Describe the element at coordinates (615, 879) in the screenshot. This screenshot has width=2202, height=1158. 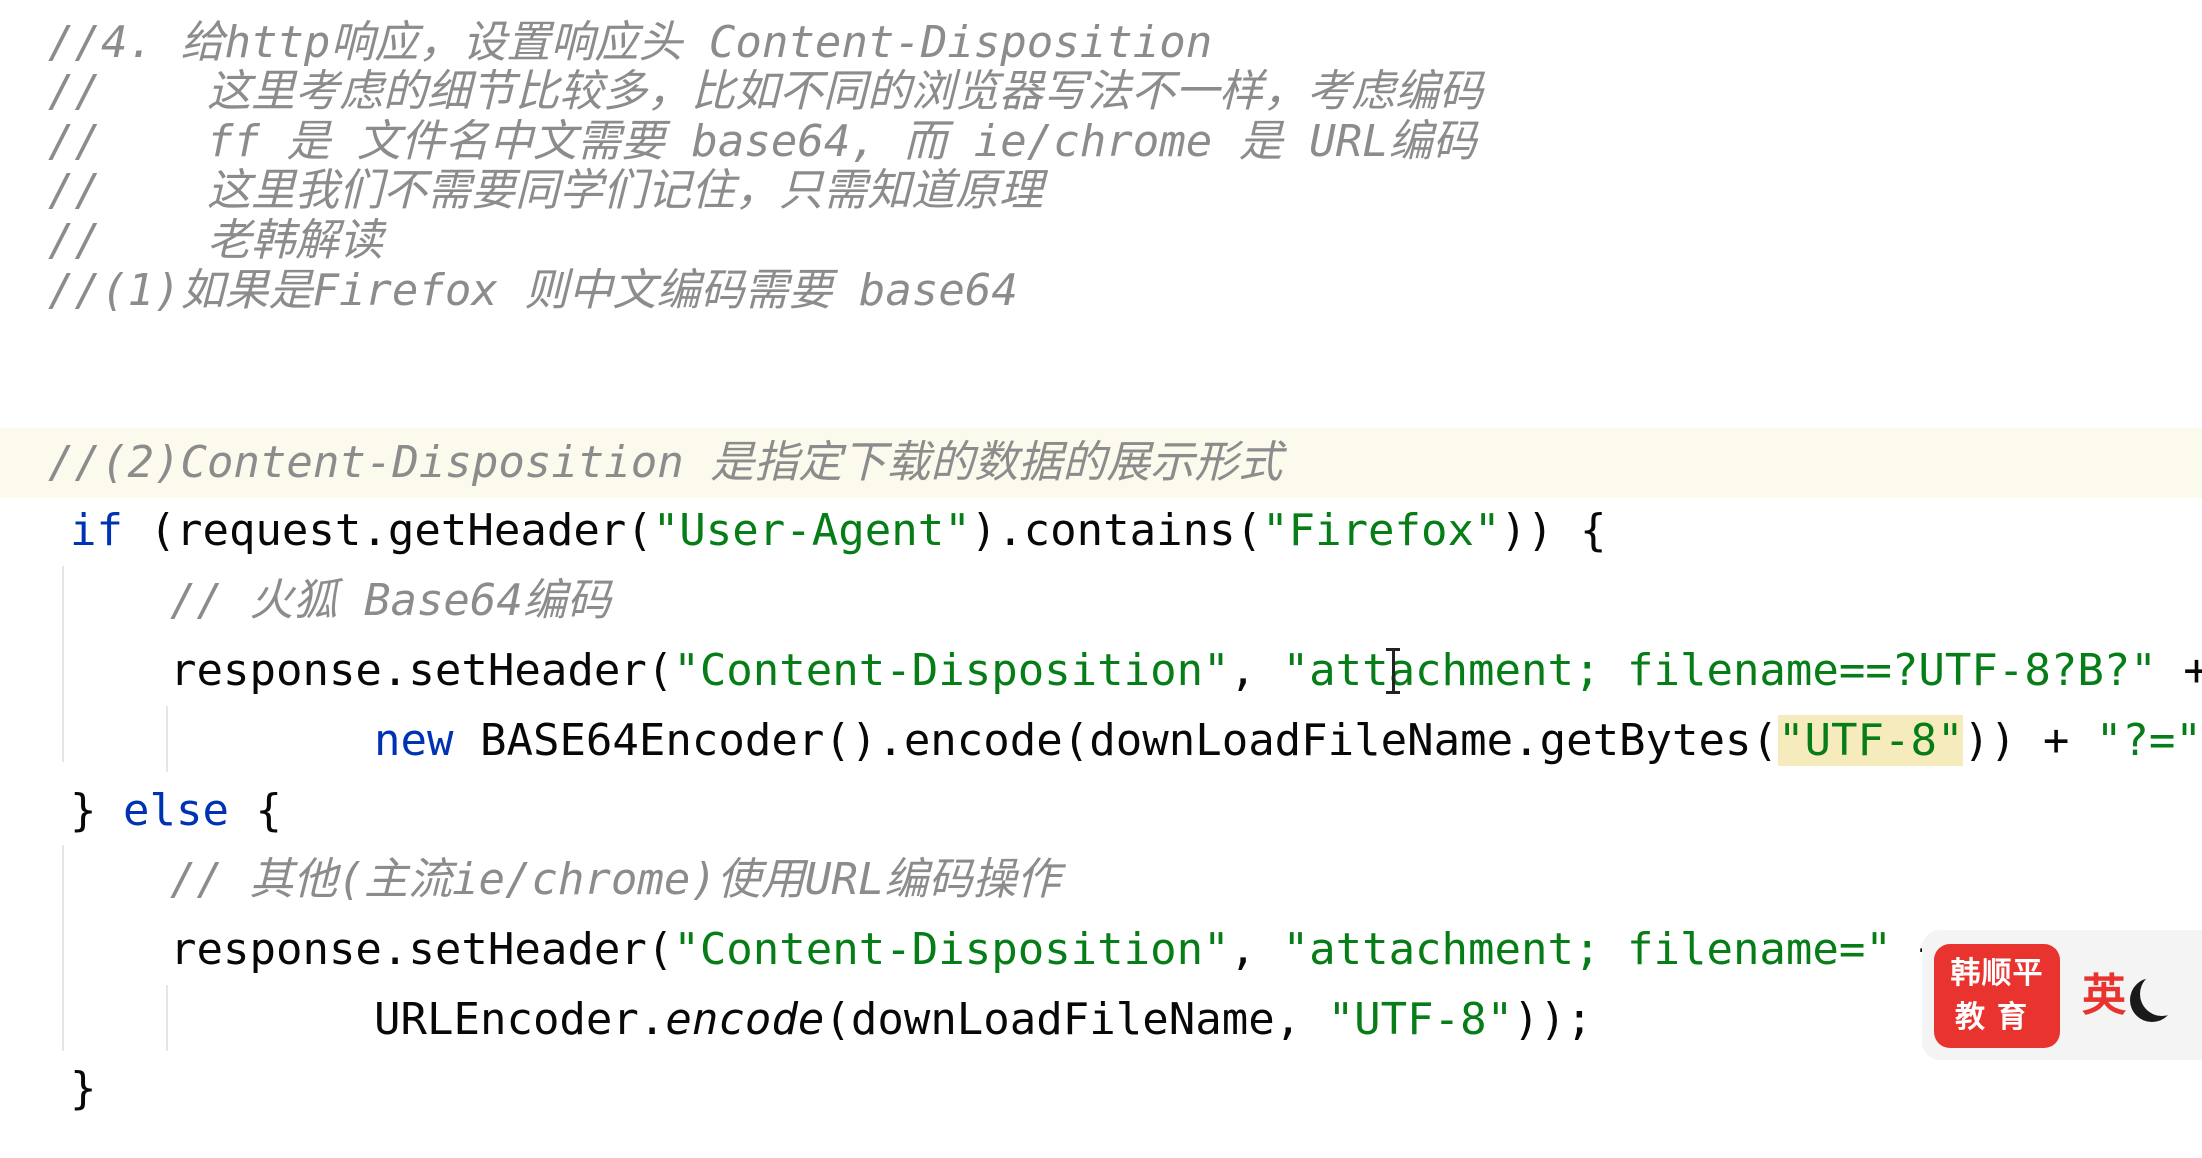
I see `comment-text: // 其他(主流ie/chrome)使用URL编码操作` at that location.